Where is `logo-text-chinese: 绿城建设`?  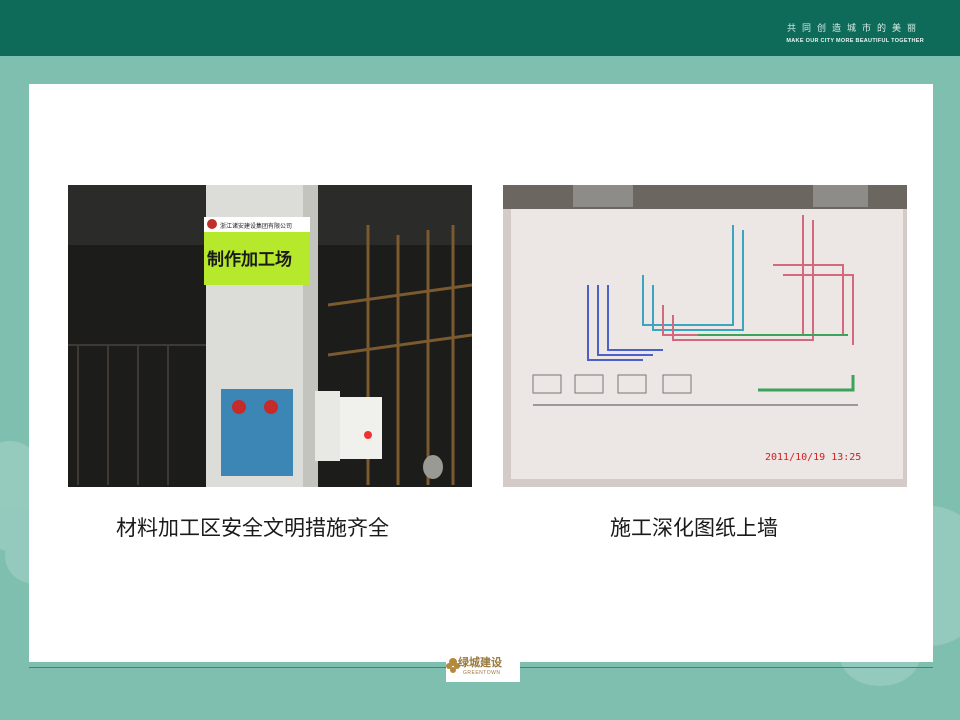
logo-text-chinese: 绿城建设 is located at coordinates (480, 662).